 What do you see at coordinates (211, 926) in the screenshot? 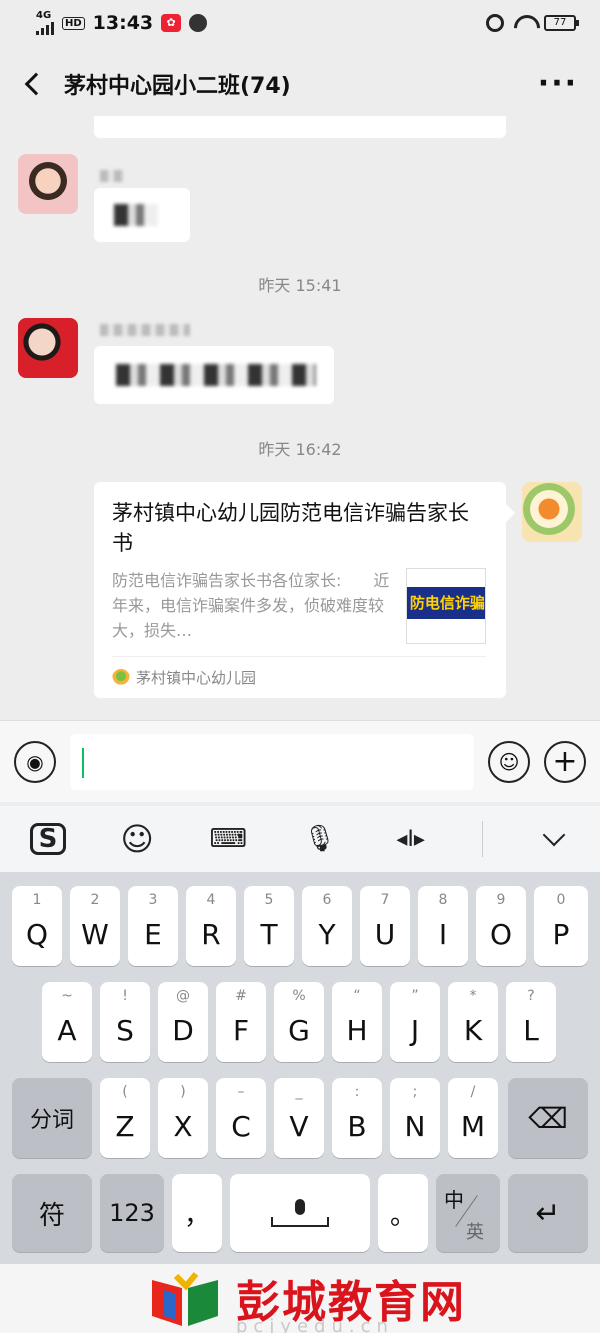
I see `key-r: 4R` at bounding box center [211, 926].